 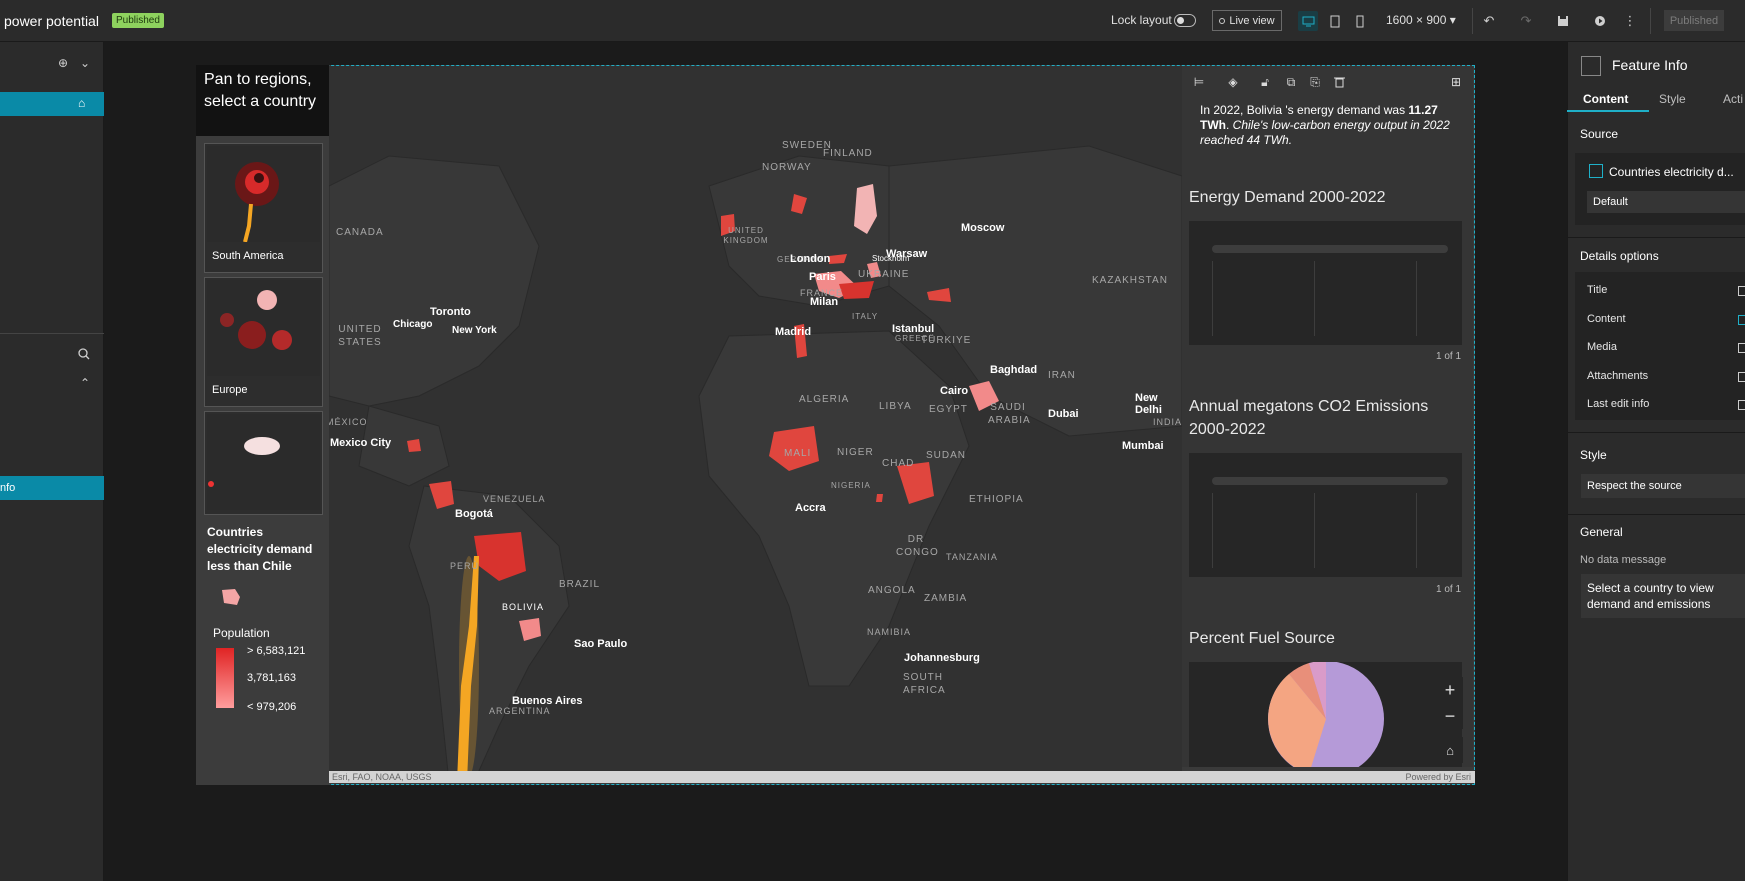 I want to click on details-heading: Details options, so click(x=1619, y=256).